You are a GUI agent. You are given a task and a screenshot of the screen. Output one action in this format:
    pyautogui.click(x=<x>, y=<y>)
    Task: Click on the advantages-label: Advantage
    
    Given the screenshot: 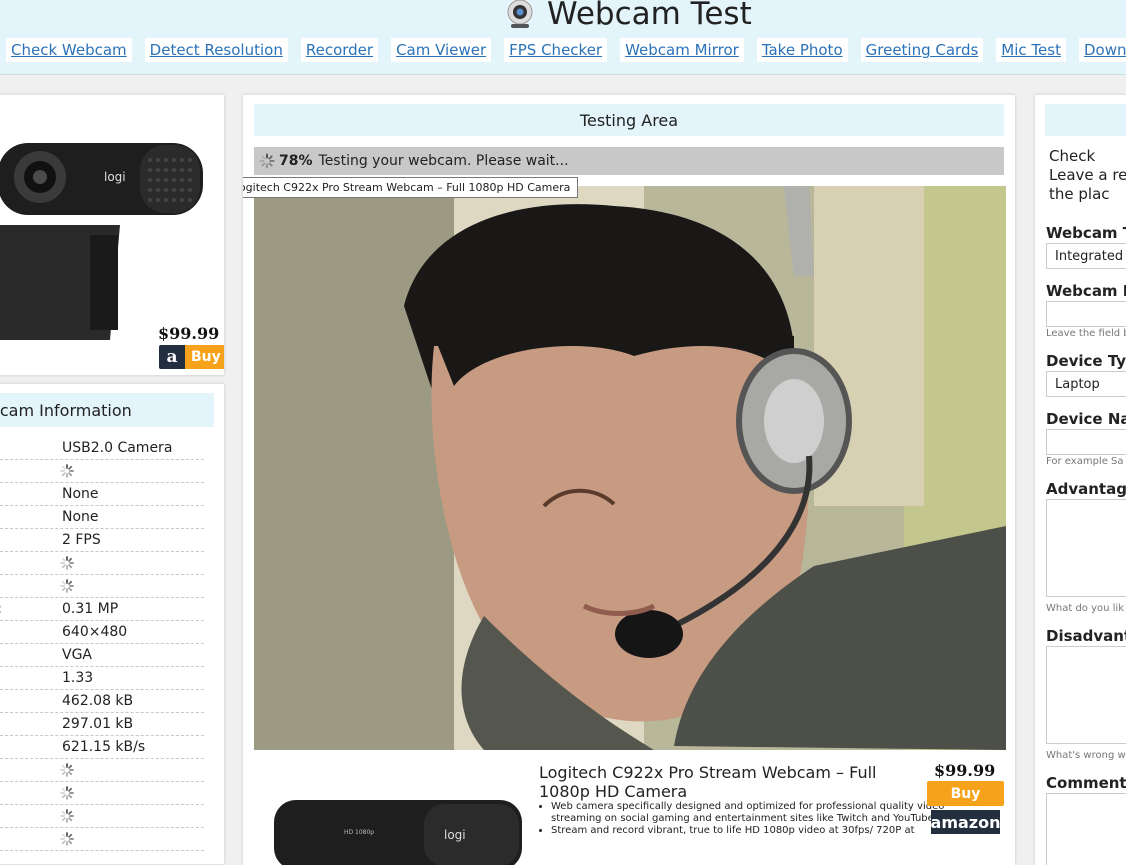 What is the action you would take?
    pyautogui.click(x=1086, y=489)
    